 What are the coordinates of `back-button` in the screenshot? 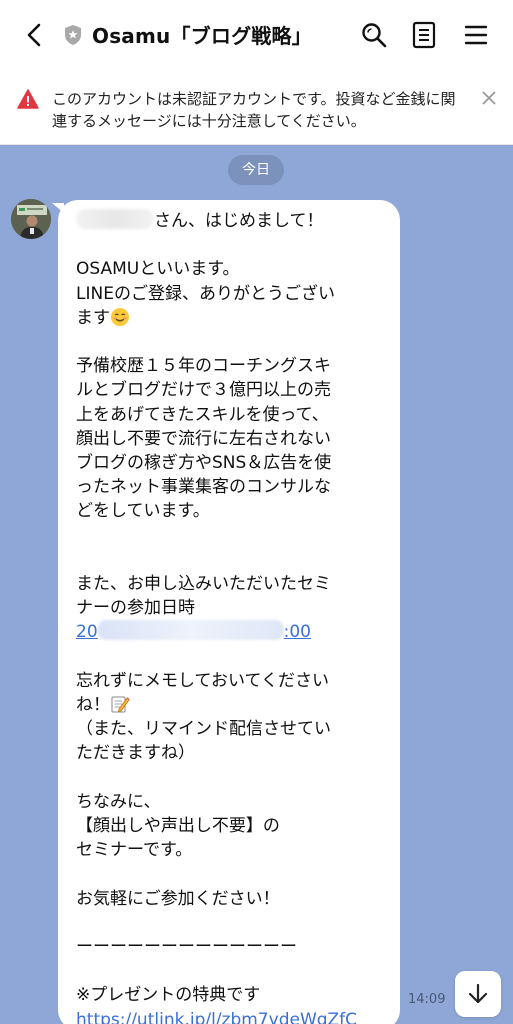 It's located at (35, 35).